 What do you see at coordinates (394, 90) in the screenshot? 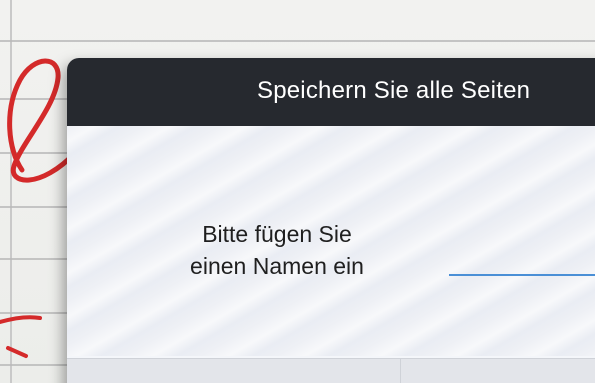
I see `dialog-title: Speichern Sie alle Seiten` at bounding box center [394, 90].